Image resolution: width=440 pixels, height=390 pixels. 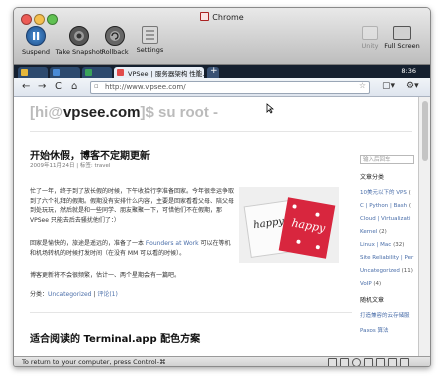 What do you see at coordinates (150, 50) in the screenshot?
I see `settings-label: Settings` at bounding box center [150, 50].